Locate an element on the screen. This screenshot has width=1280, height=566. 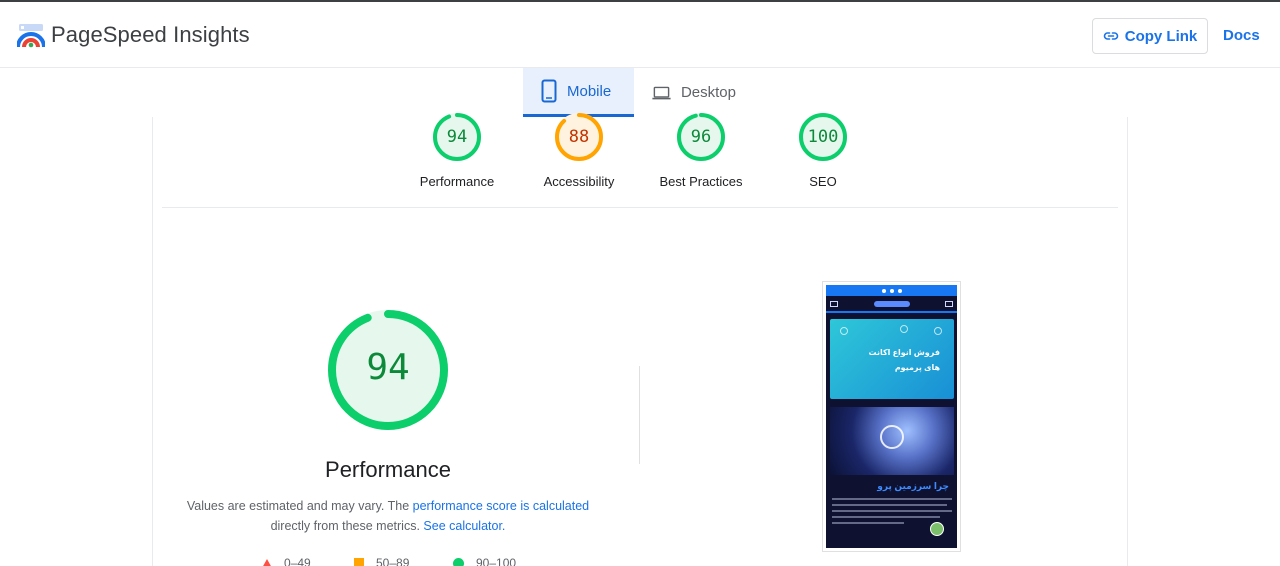
screenshot-nav is located at coordinates (891, 304).